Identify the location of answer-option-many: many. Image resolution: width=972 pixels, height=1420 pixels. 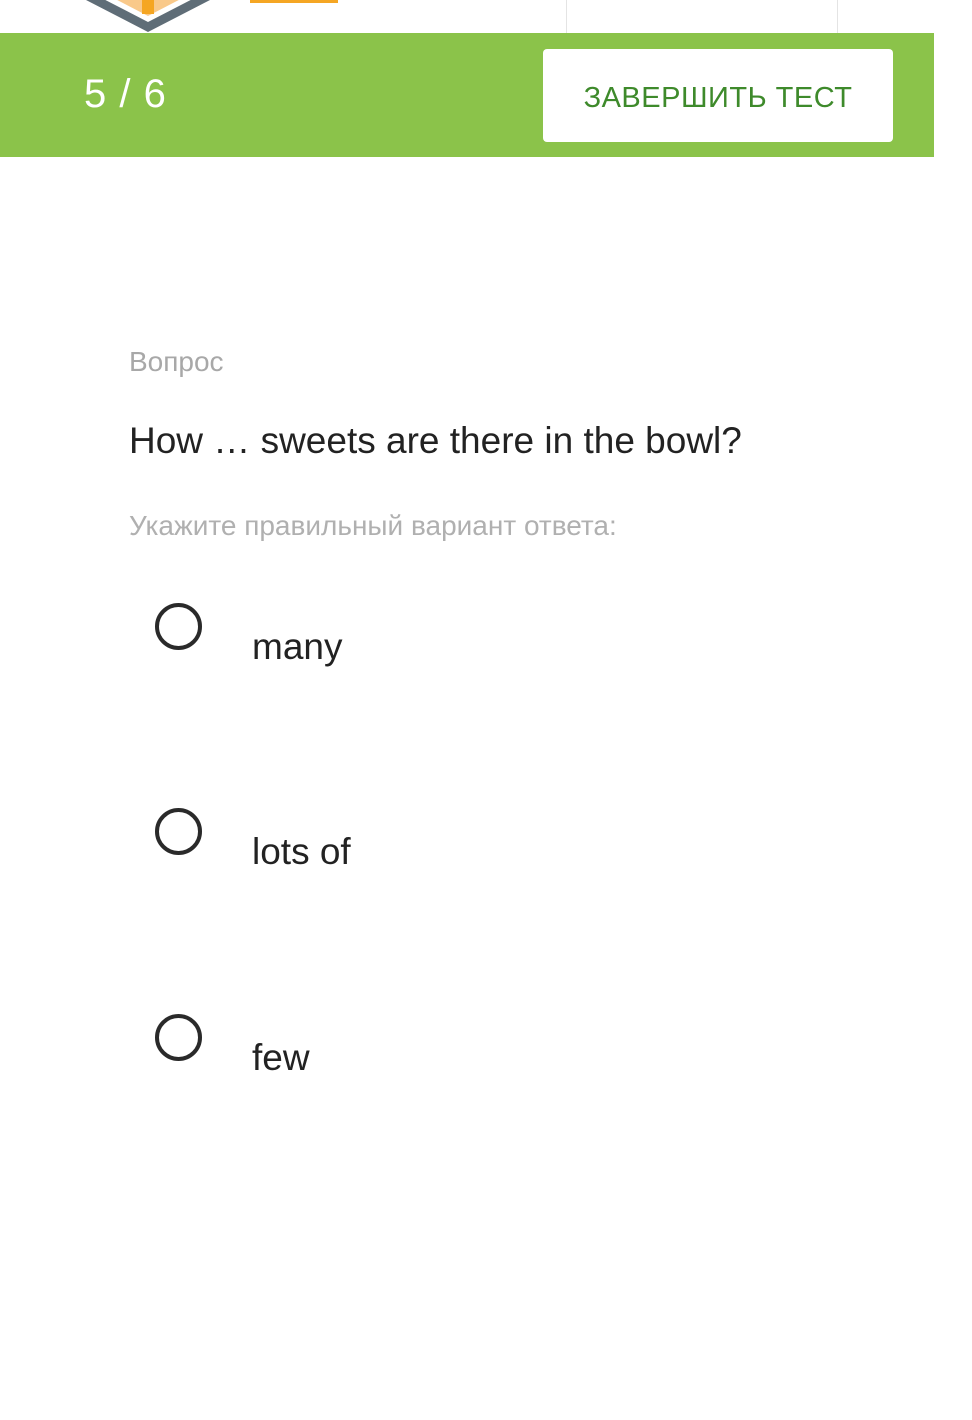
(500, 663).